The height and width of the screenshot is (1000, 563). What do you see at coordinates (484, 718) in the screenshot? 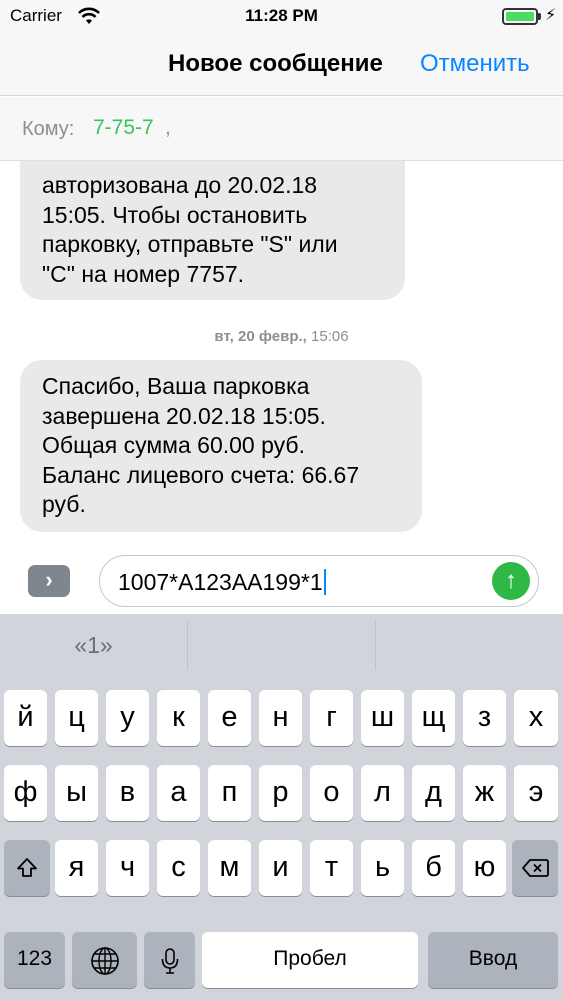
I see `key-1-10: з` at bounding box center [484, 718].